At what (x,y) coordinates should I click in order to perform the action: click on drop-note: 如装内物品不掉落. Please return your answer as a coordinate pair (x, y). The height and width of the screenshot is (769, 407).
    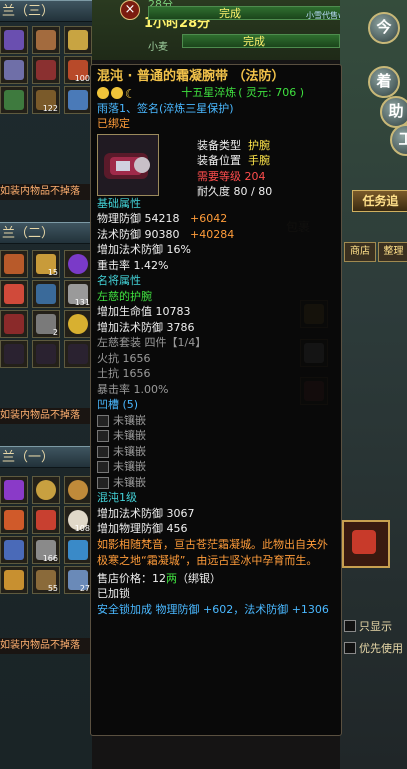
    Looking at the image, I should click on (46, 416).